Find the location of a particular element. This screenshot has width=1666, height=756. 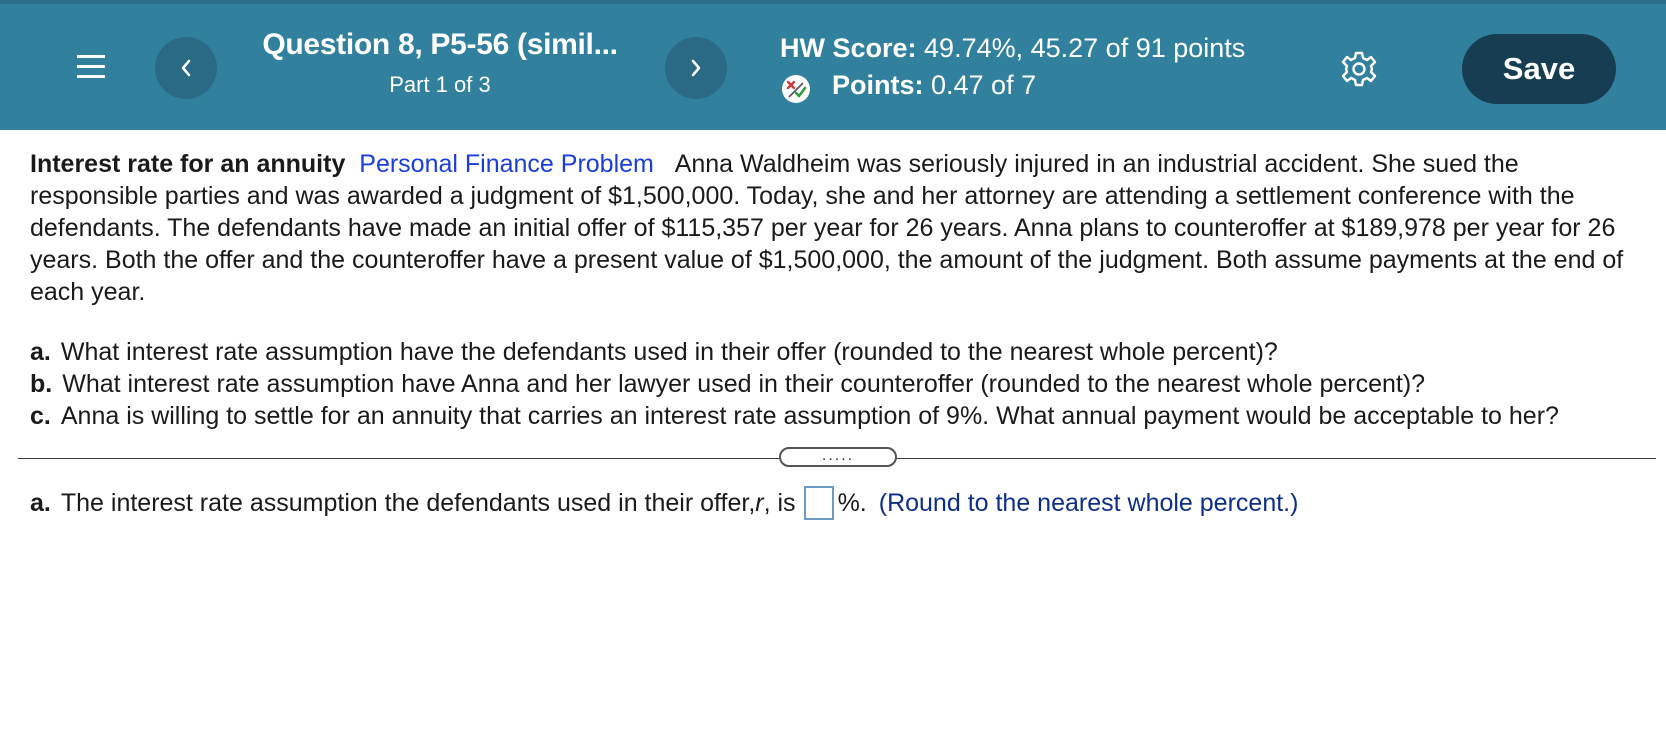

problem-category: Personal Finance Problem is located at coordinates (506, 164).